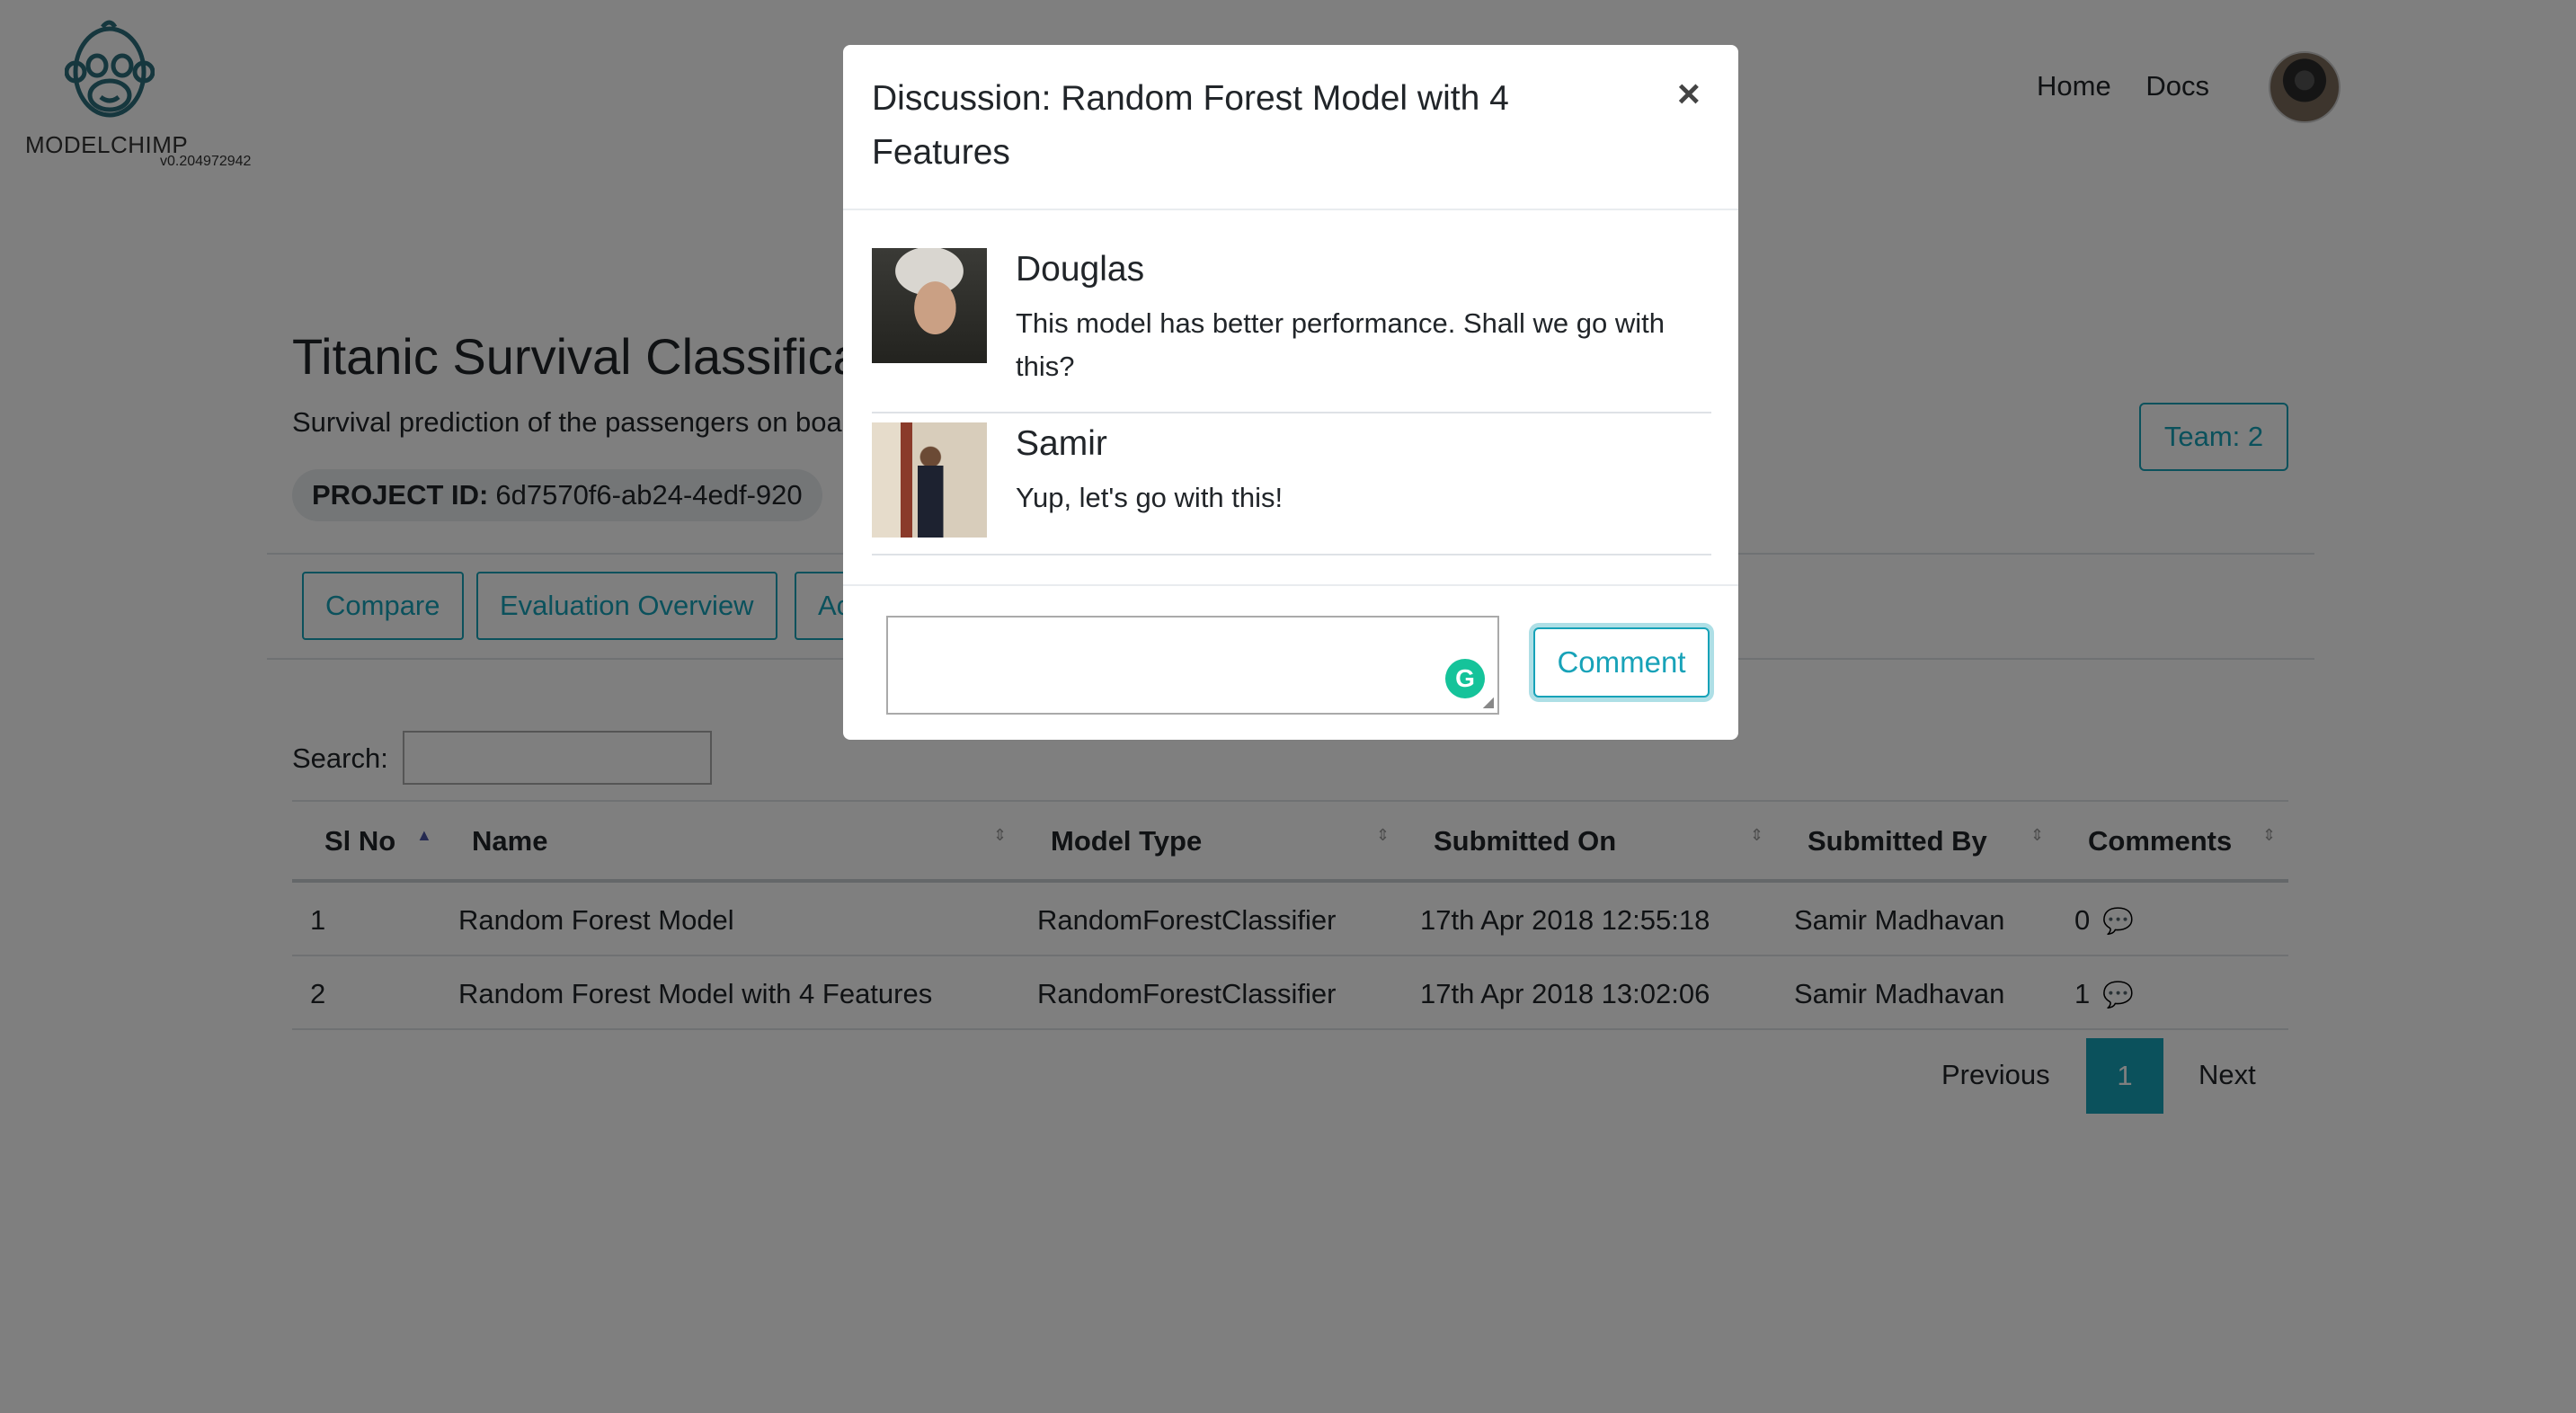 The width and height of the screenshot is (2576, 1413). I want to click on comment-textarea: G ◢, so click(1192, 665).